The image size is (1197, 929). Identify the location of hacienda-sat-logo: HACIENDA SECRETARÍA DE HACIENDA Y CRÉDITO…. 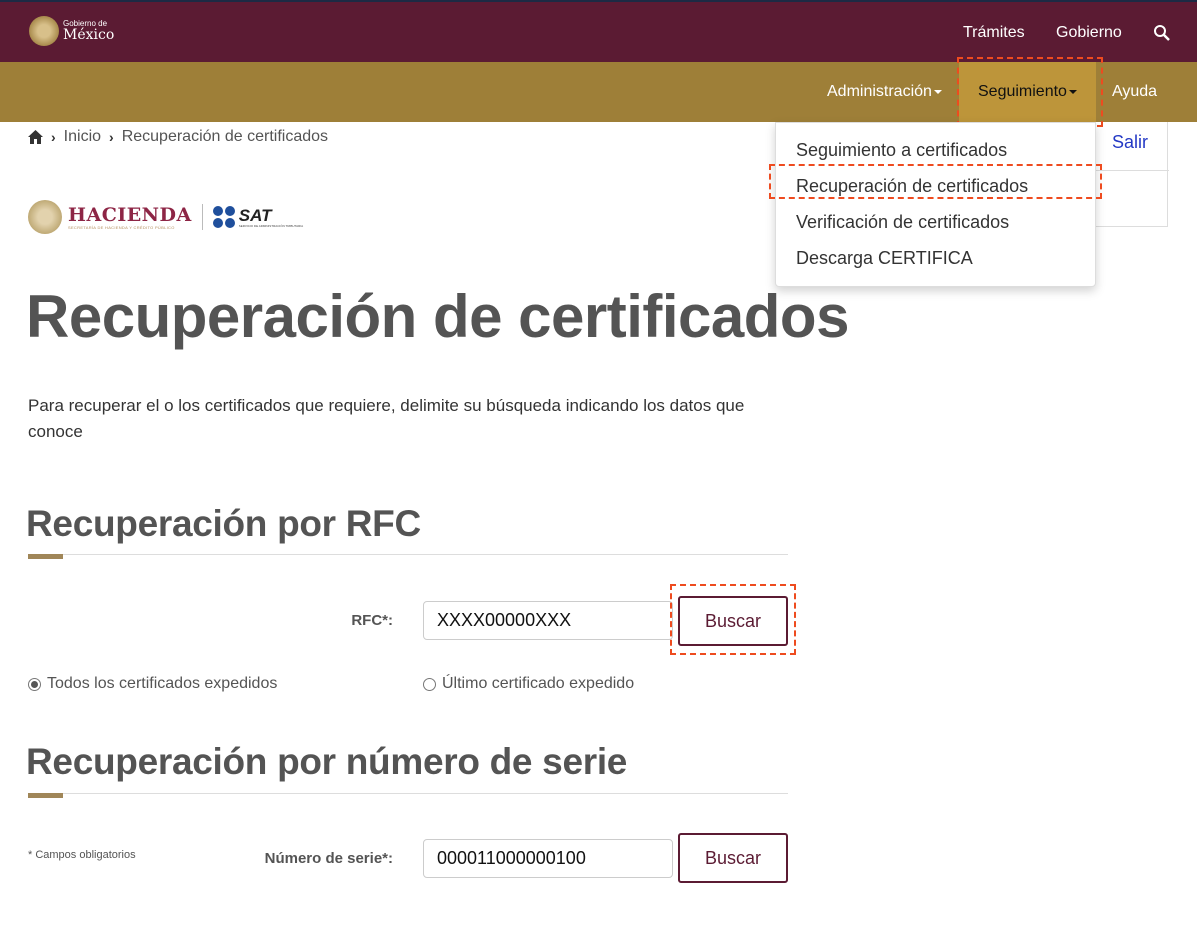
(165, 217).